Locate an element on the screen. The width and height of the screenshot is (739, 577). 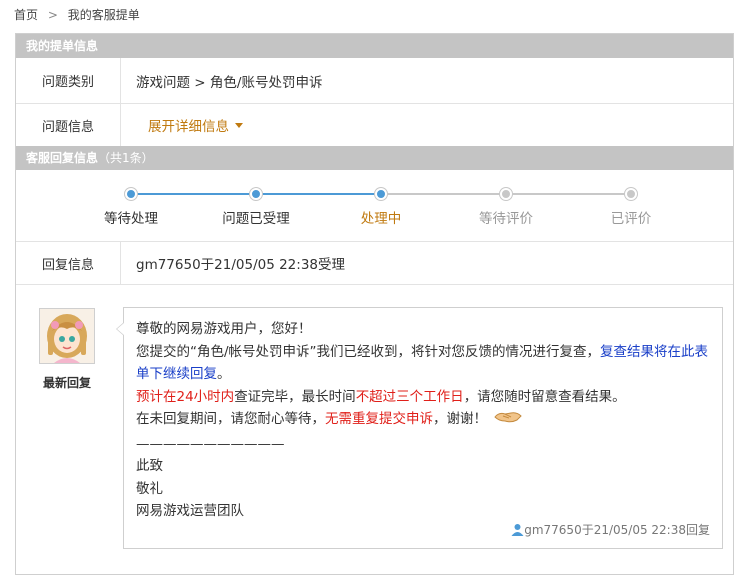
breadcrumb-home-link: 首页 is located at coordinates (26, 15).